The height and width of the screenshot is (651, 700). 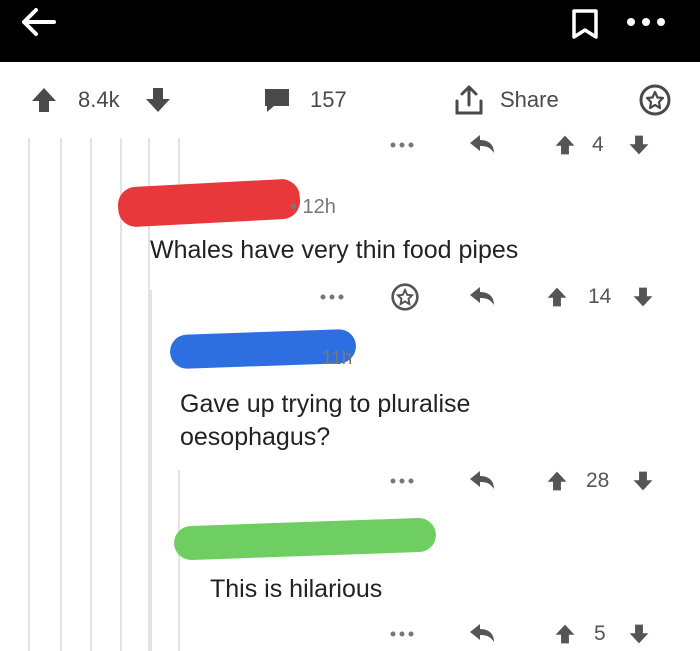 I want to click on comment-time: • 12h, so click(x=313, y=207).